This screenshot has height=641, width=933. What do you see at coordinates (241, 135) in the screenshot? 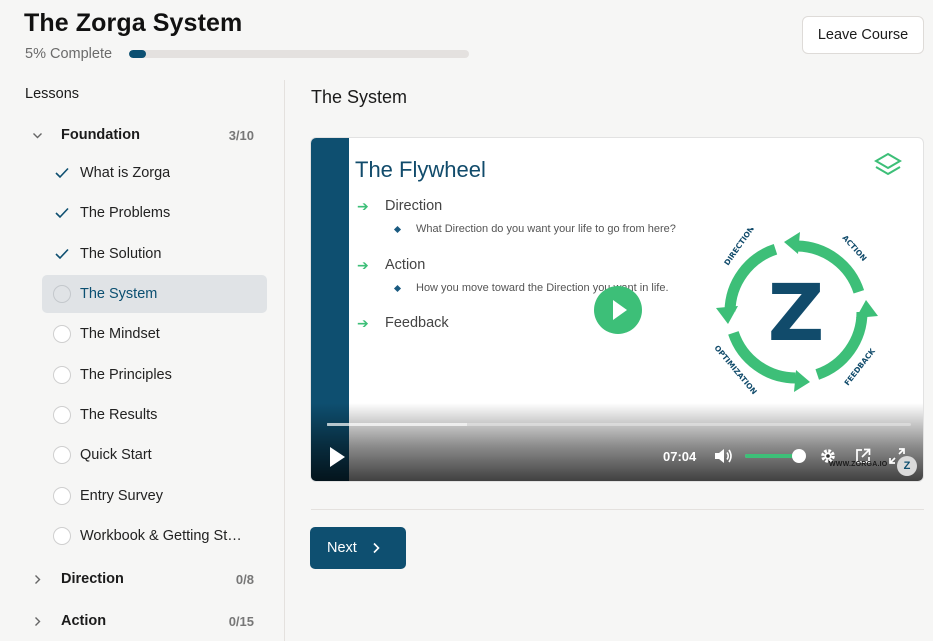
I see `section-count: 3/10` at bounding box center [241, 135].